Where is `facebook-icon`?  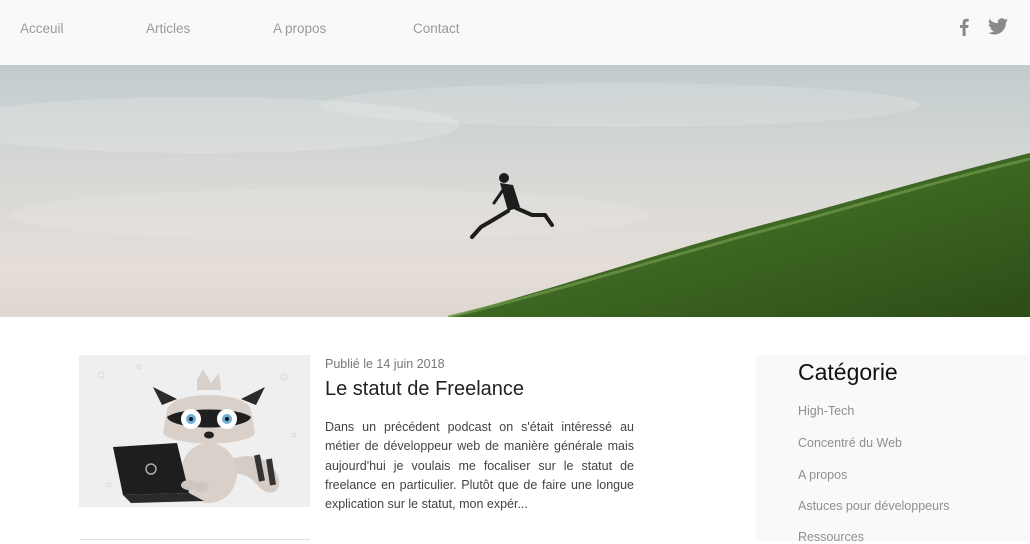 facebook-icon is located at coordinates (964, 27).